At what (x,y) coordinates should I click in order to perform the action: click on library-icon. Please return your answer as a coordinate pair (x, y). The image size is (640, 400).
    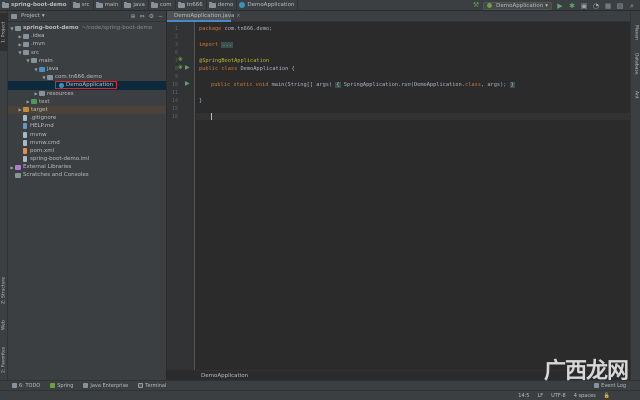
    Looking at the image, I should click on (18, 167).